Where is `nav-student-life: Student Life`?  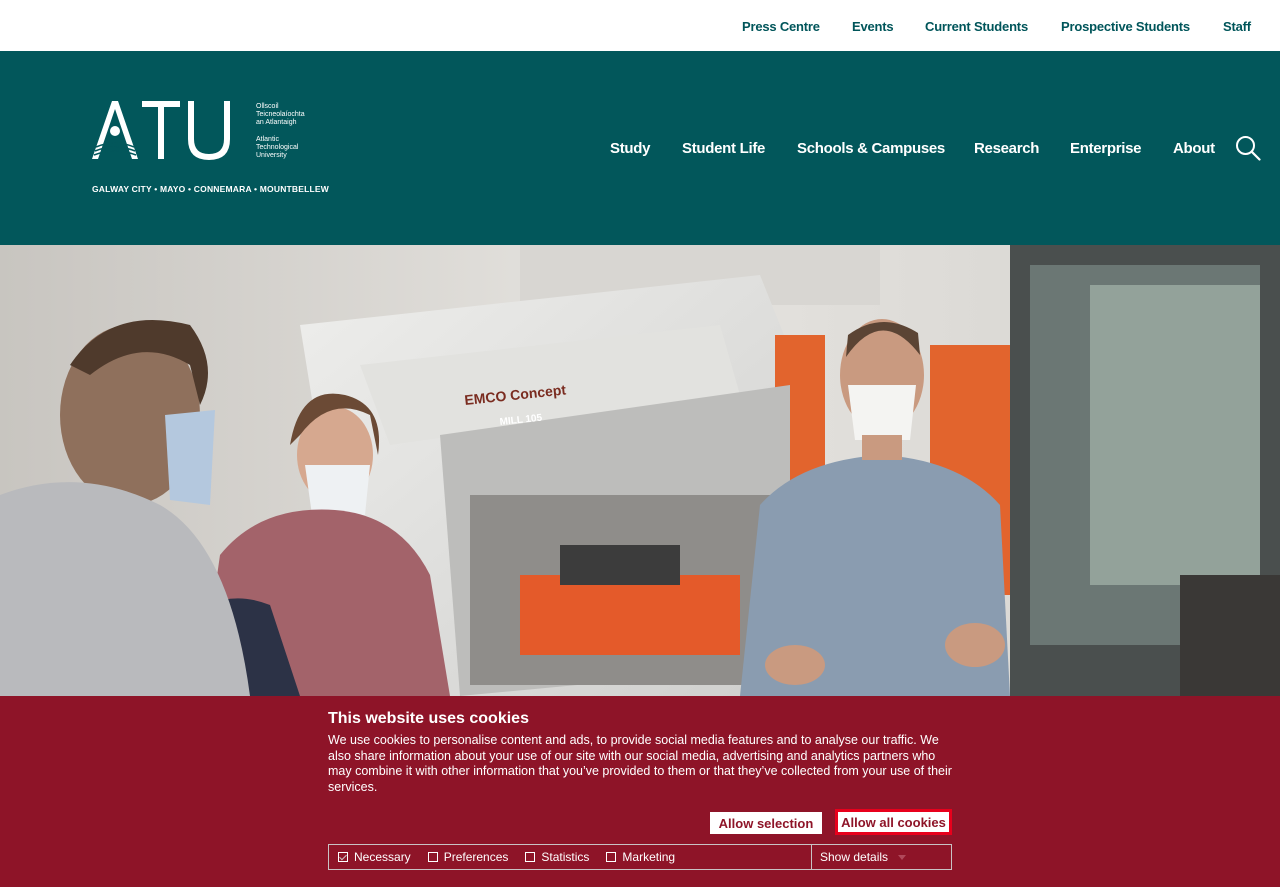
nav-student-life: Student Life is located at coordinates (723, 148).